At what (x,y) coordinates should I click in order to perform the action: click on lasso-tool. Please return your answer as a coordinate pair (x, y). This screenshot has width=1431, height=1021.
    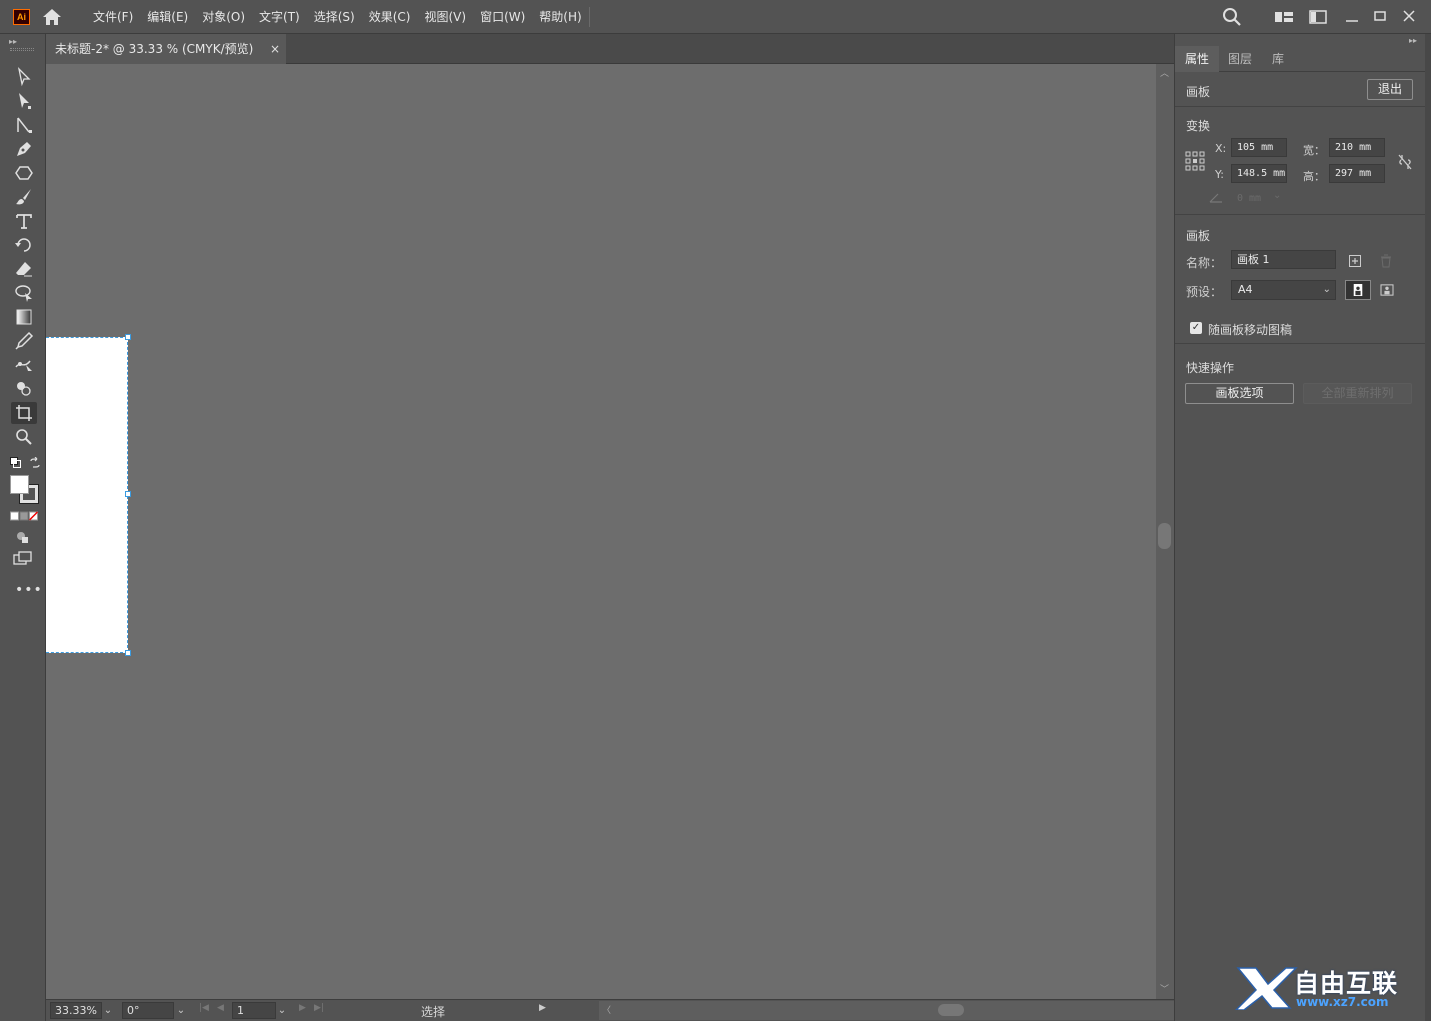
    Looking at the image, I should click on (24, 293).